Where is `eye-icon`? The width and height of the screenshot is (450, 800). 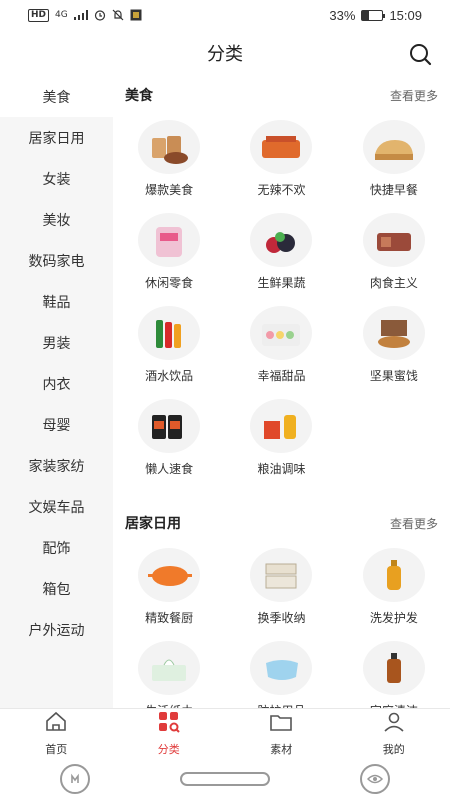
eye-icon is located at coordinates (375, 779).